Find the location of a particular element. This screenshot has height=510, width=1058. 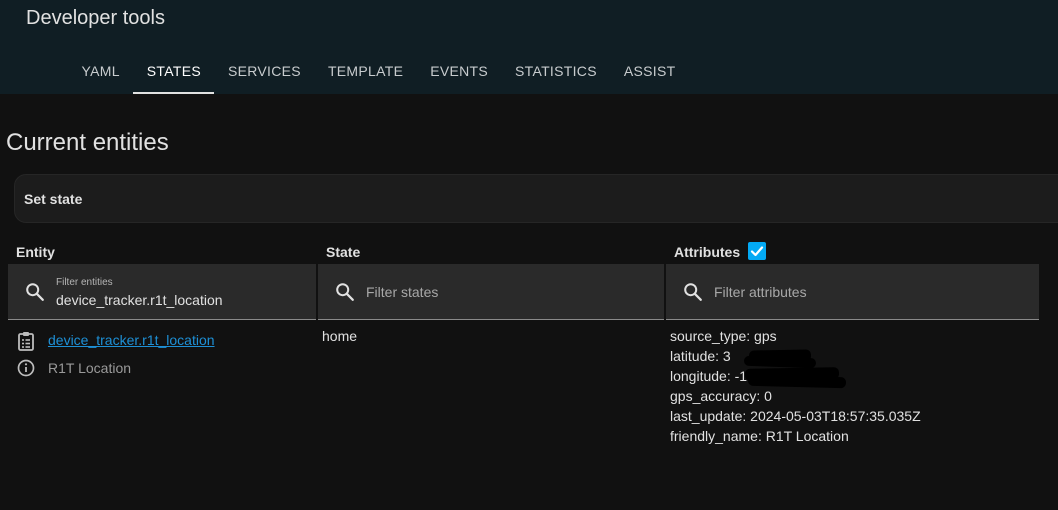

clipboard-list-icon is located at coordinates (26, 341).